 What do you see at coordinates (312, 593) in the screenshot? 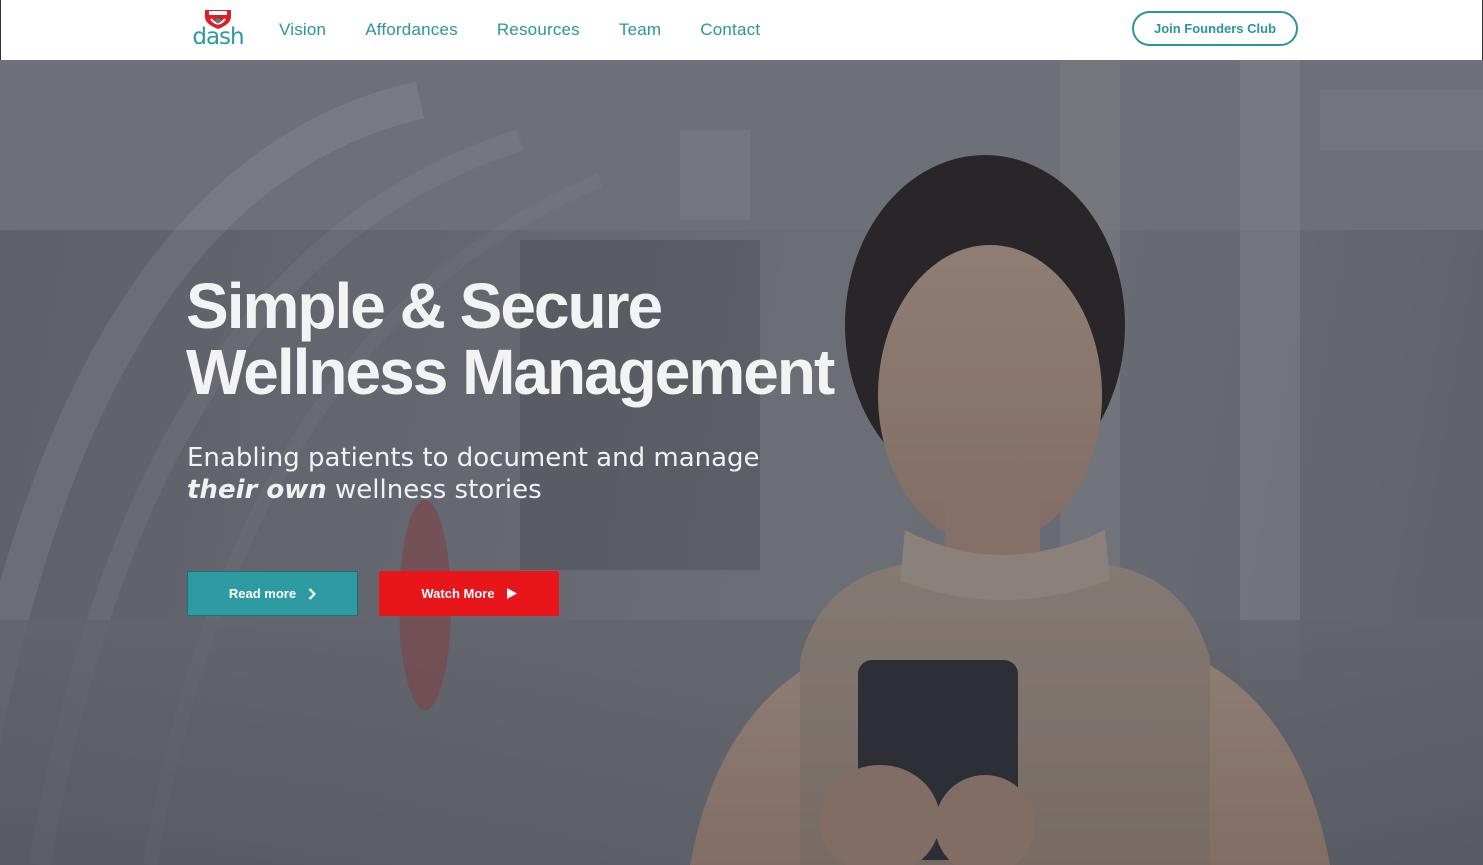
I see `chevron-right-icon` at bounding box center [312, 593].